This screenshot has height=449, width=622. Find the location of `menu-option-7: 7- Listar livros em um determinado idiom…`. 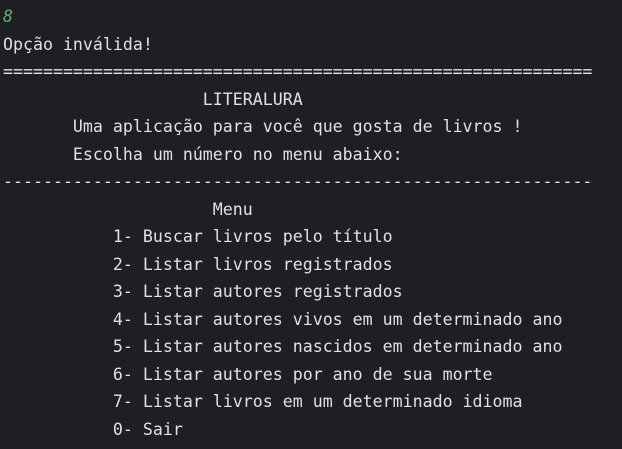

menu-option-7: 7- Listar livros em um determinado idiom… is located at coordinates (263, 401).